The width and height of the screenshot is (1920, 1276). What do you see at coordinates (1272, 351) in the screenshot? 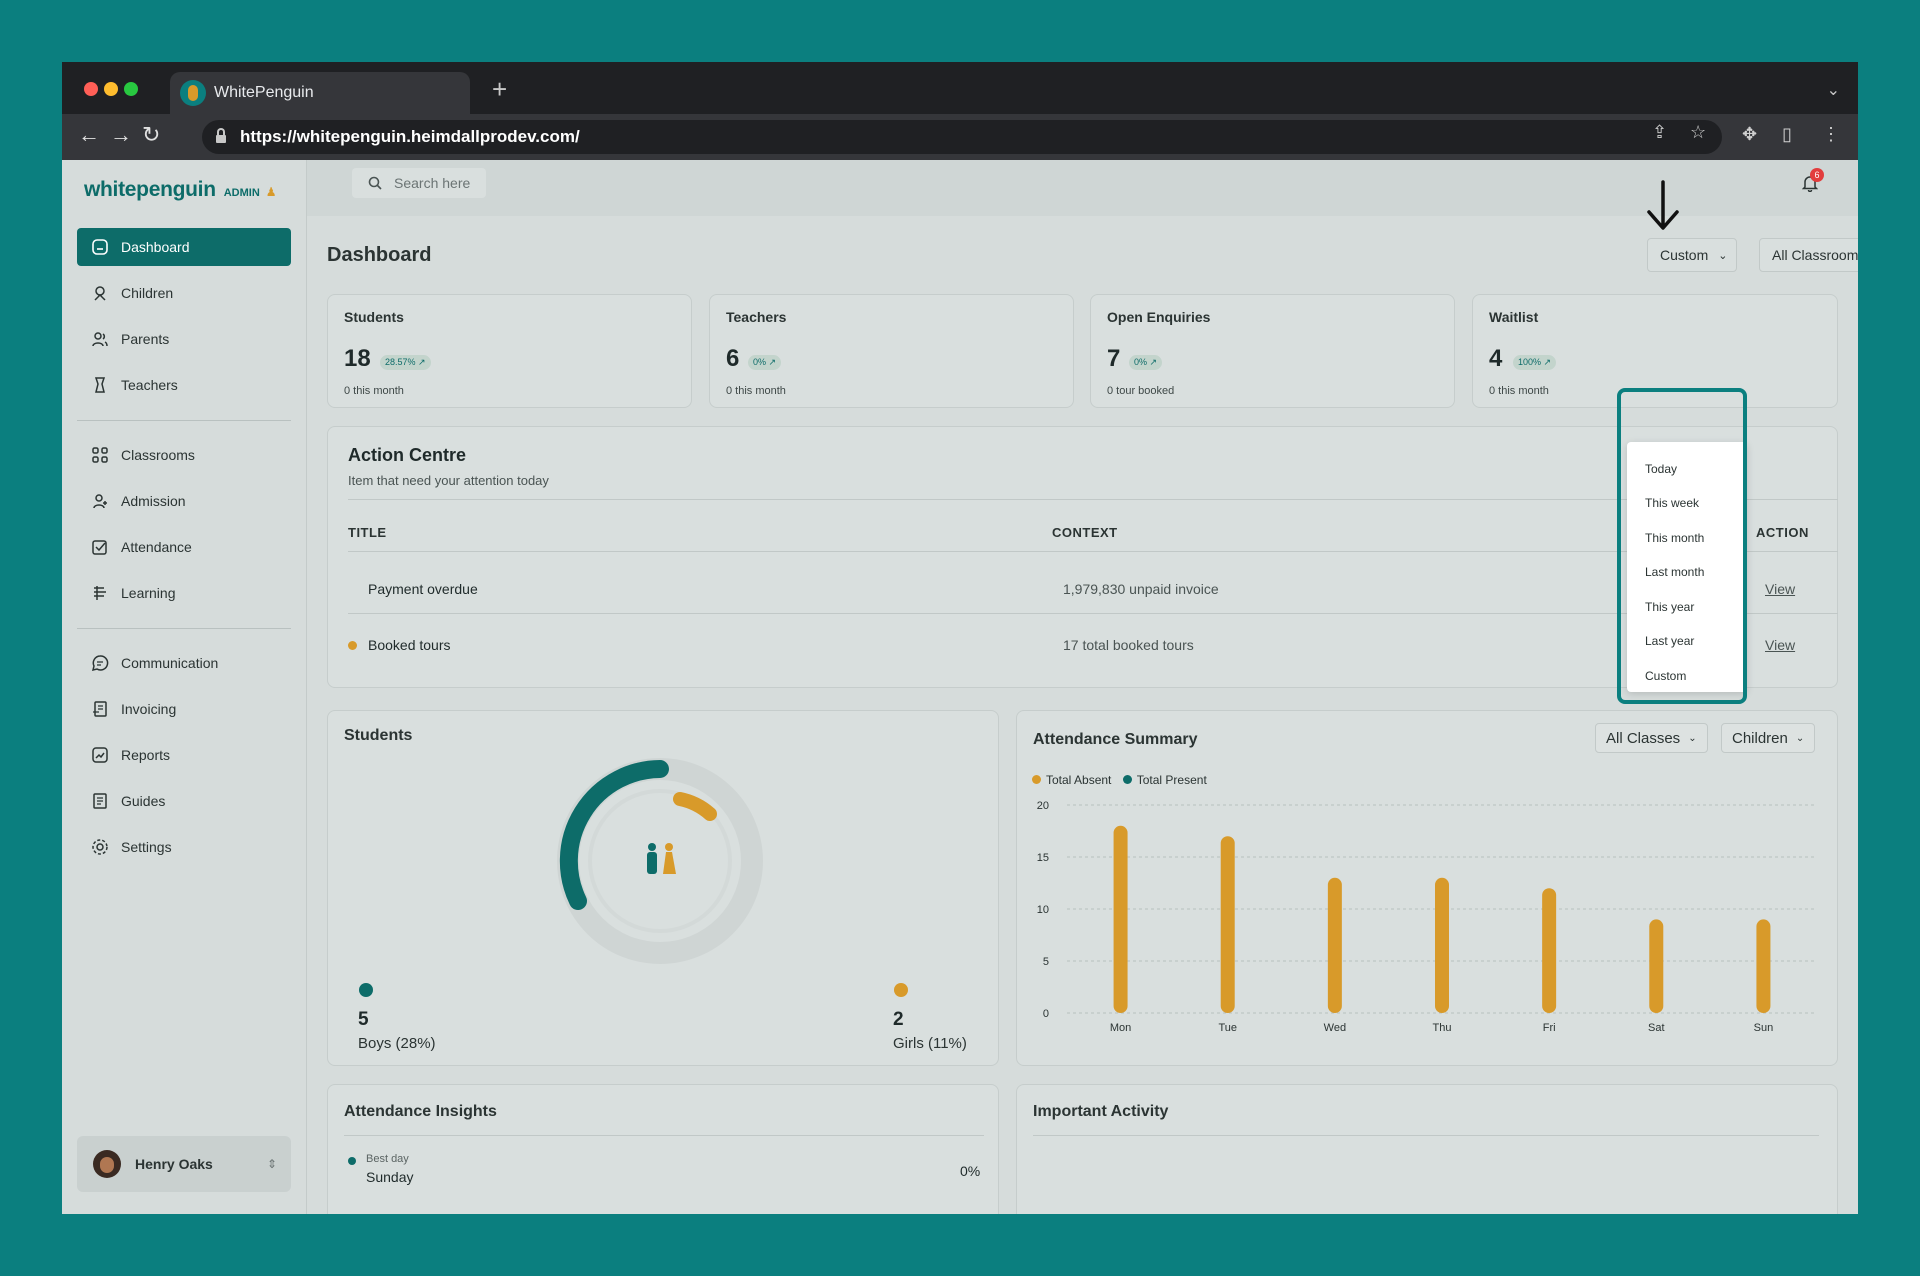
I see `stat-card-open-enquiries: Open Enquiries 7 0% ↗ 0 tour booked` at bounding box center [1272, 351].